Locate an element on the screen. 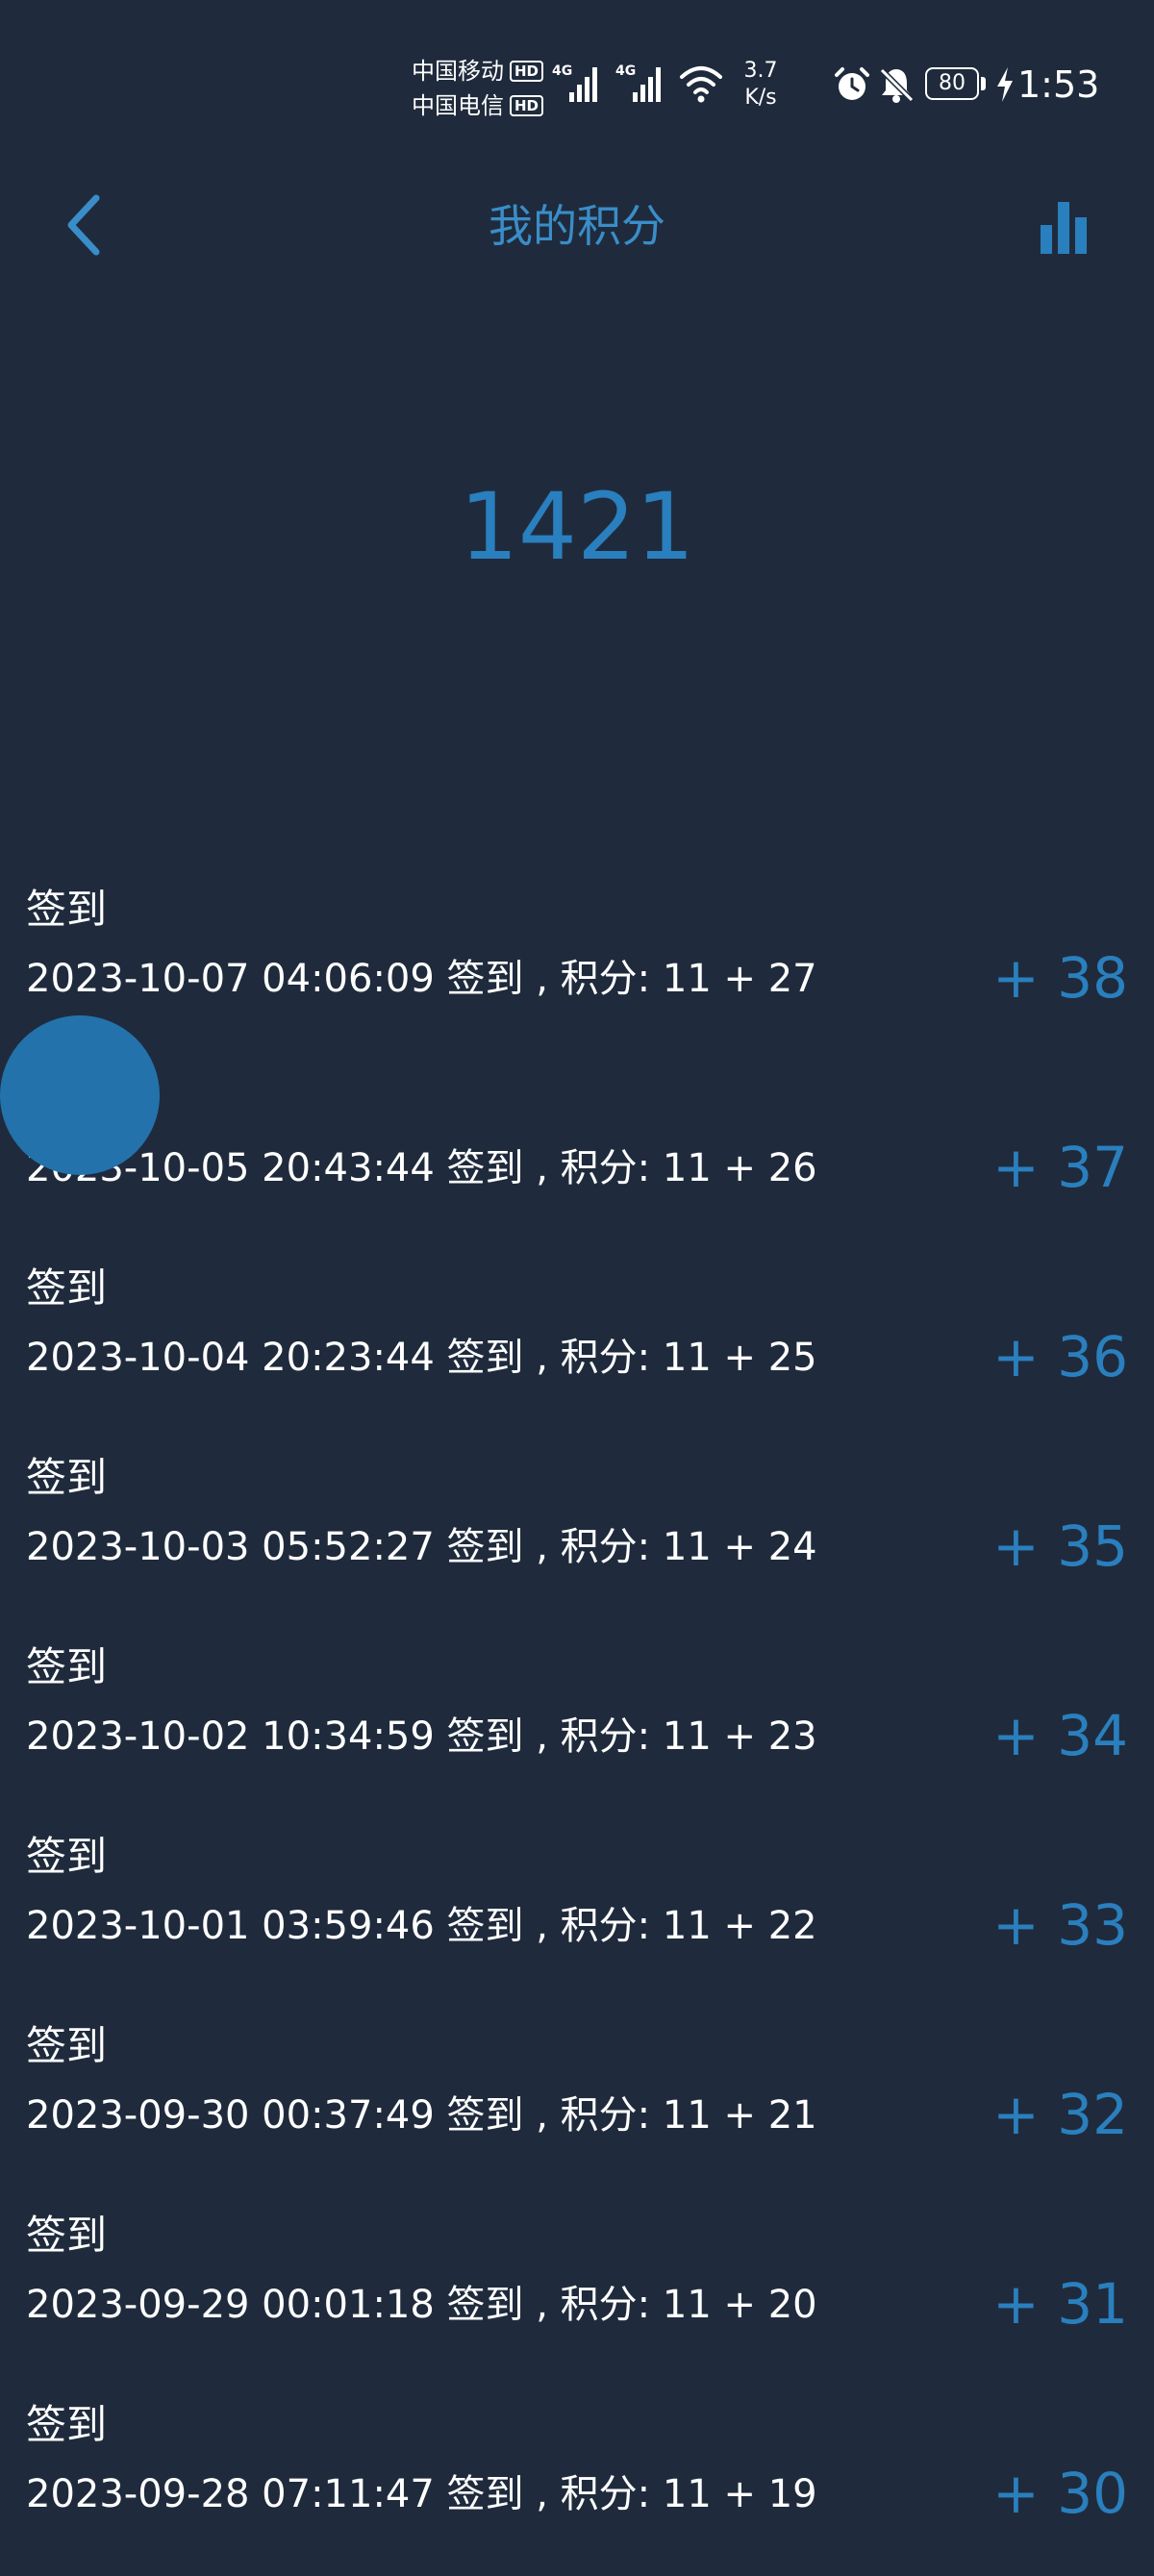 The image size is (1154, 2576). record-points: + 37 is located at coordinates (1060, 1167).